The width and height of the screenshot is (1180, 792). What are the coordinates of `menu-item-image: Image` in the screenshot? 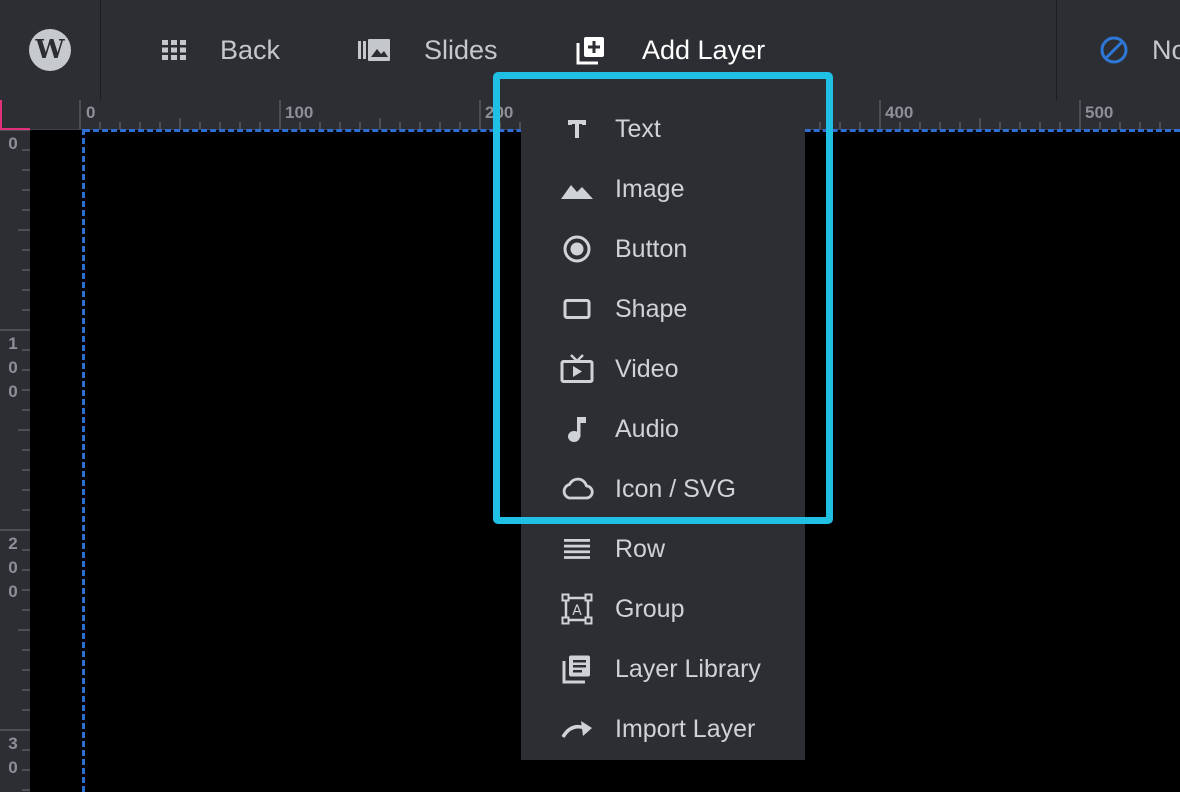 It's located at (663, 189).